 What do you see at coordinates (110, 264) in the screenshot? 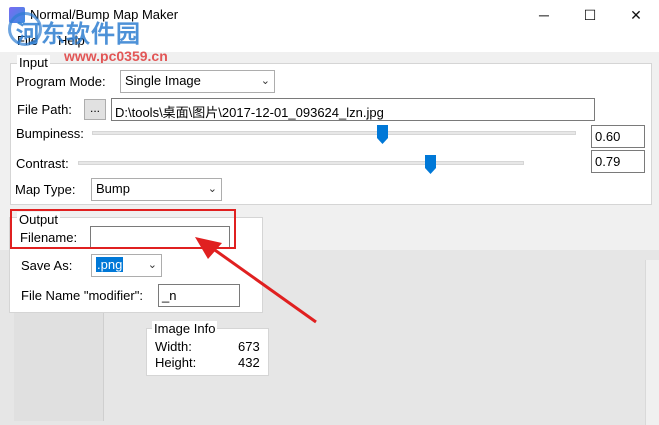
I see `save-as-value: .png` at bounding box center [110, 264].